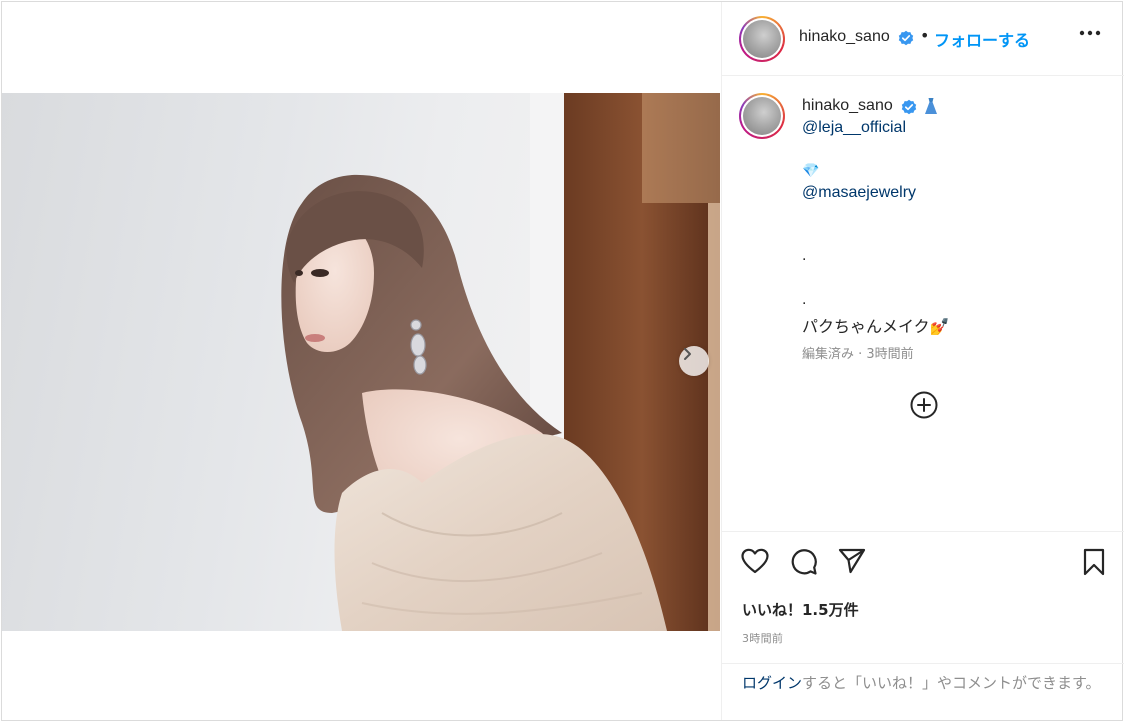 The width and height of the screenshot is (1124, 722). What do you see at coordinates (755, 561) in the screenshot?
I see `heart-icon` at bounding box center [755, 561].